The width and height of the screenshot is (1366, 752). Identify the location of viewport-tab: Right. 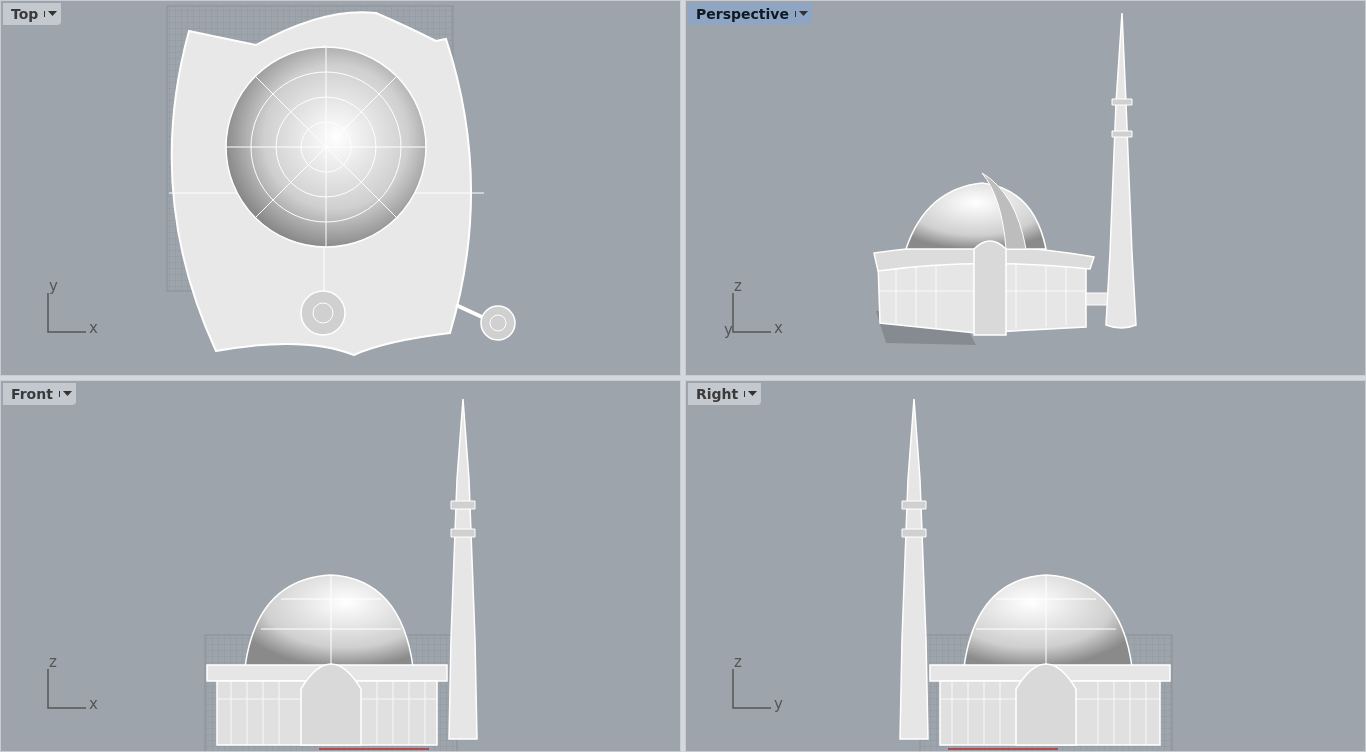
(725, 394).